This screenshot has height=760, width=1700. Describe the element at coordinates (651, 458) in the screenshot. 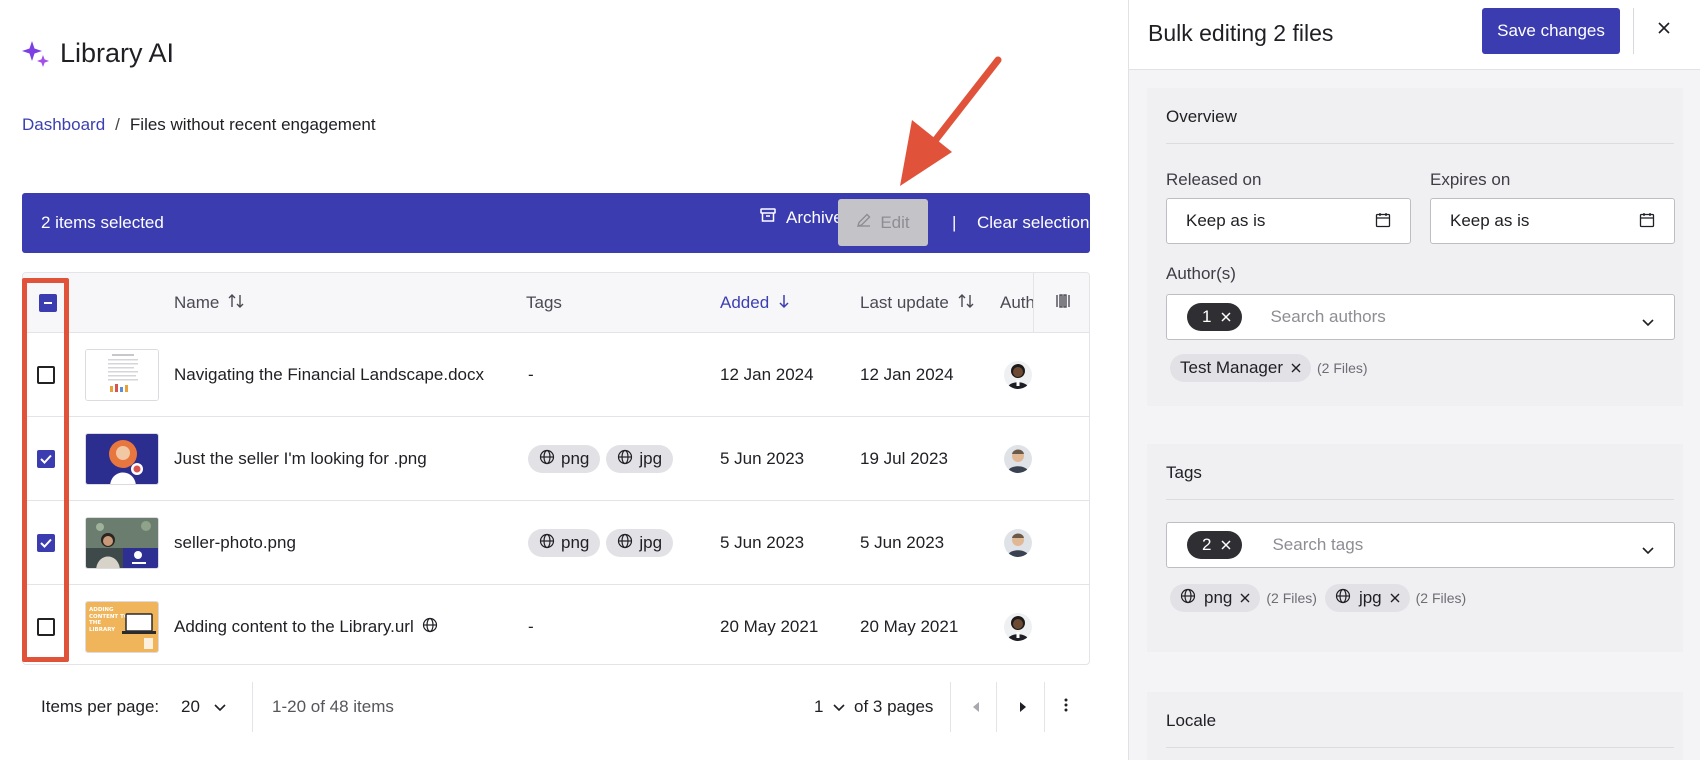

I see `tag-label: jpg` at that location.